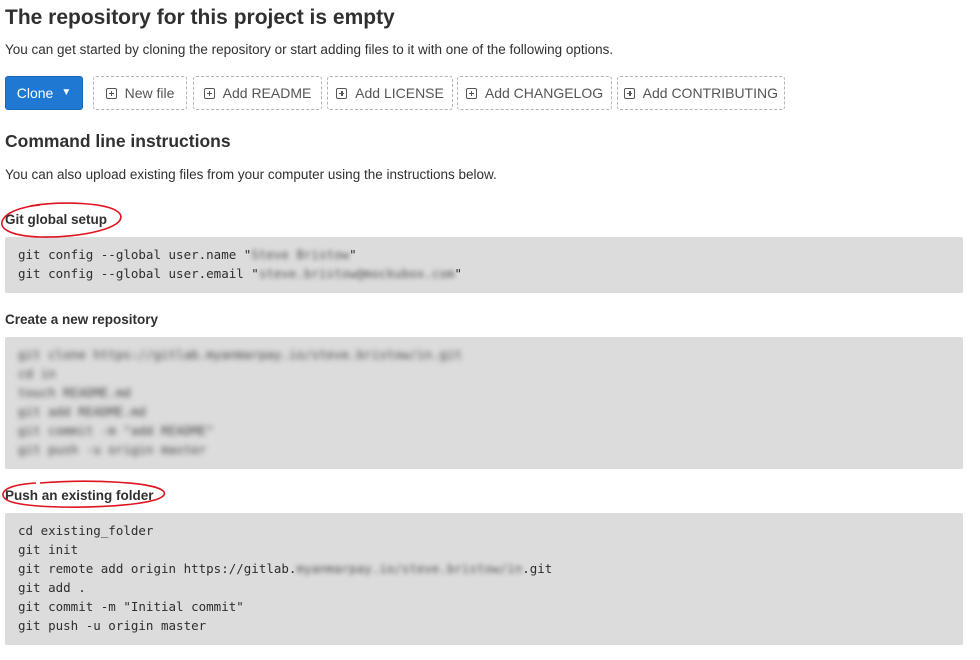  Describe the element at coordinates (267, 93) in the screenshot. I see `add-readme-label: Add README` at that location.